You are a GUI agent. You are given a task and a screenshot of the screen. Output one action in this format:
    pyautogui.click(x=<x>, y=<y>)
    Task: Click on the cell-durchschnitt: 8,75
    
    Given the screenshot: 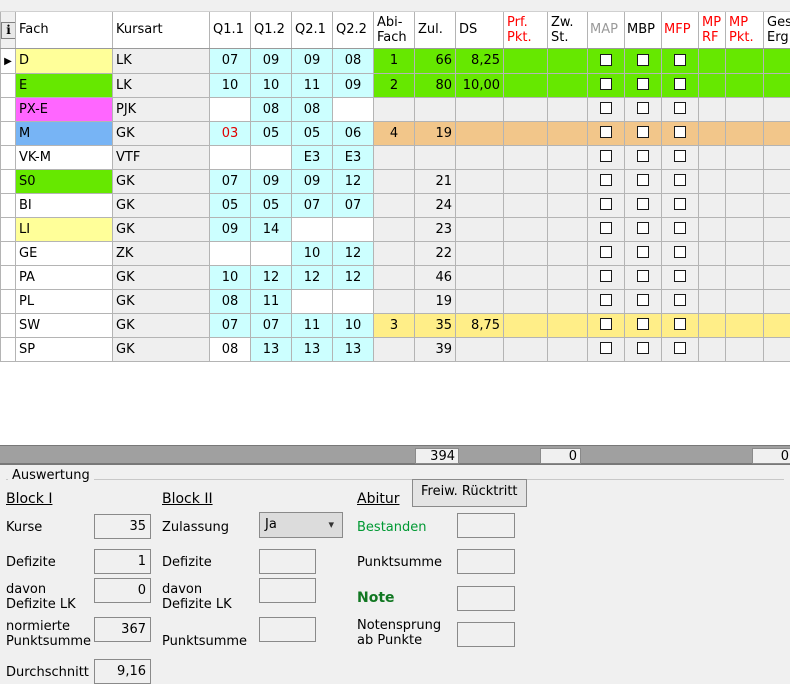 What is the action you would take?
    pyautogui.click(x=479, y=325)
    